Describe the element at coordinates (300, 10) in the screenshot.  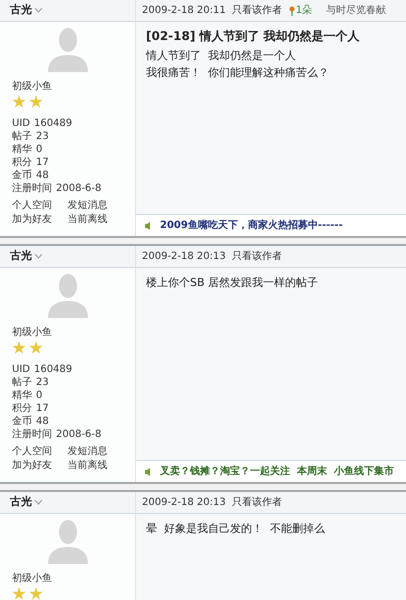
I see `flower-count: 1朵` at that location.